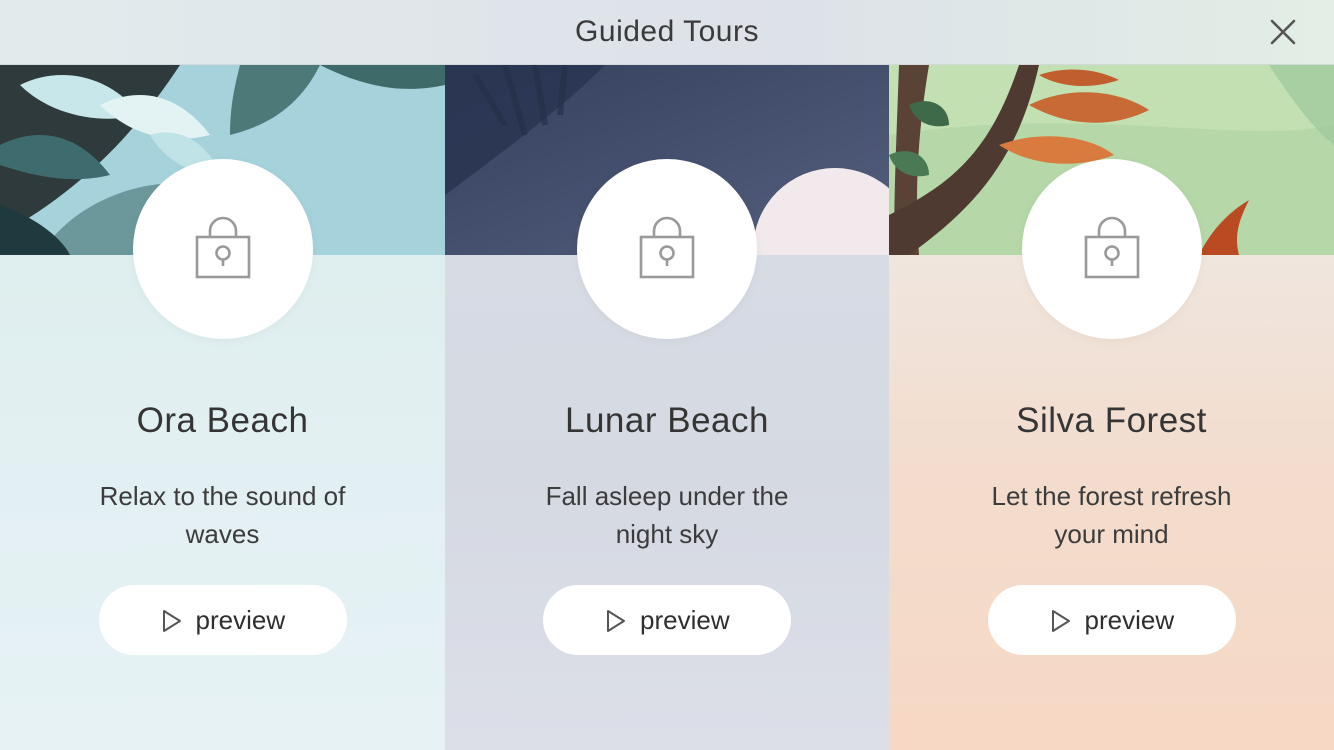  Describe the element at coordinates (222, 420) in the screenshot. I see `tour-title: Ora Beach` at that location.